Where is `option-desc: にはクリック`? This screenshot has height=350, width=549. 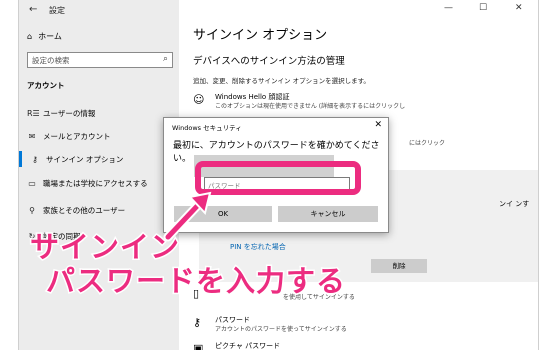
option-desc: にはクリック is located at coordinates (427, 143).